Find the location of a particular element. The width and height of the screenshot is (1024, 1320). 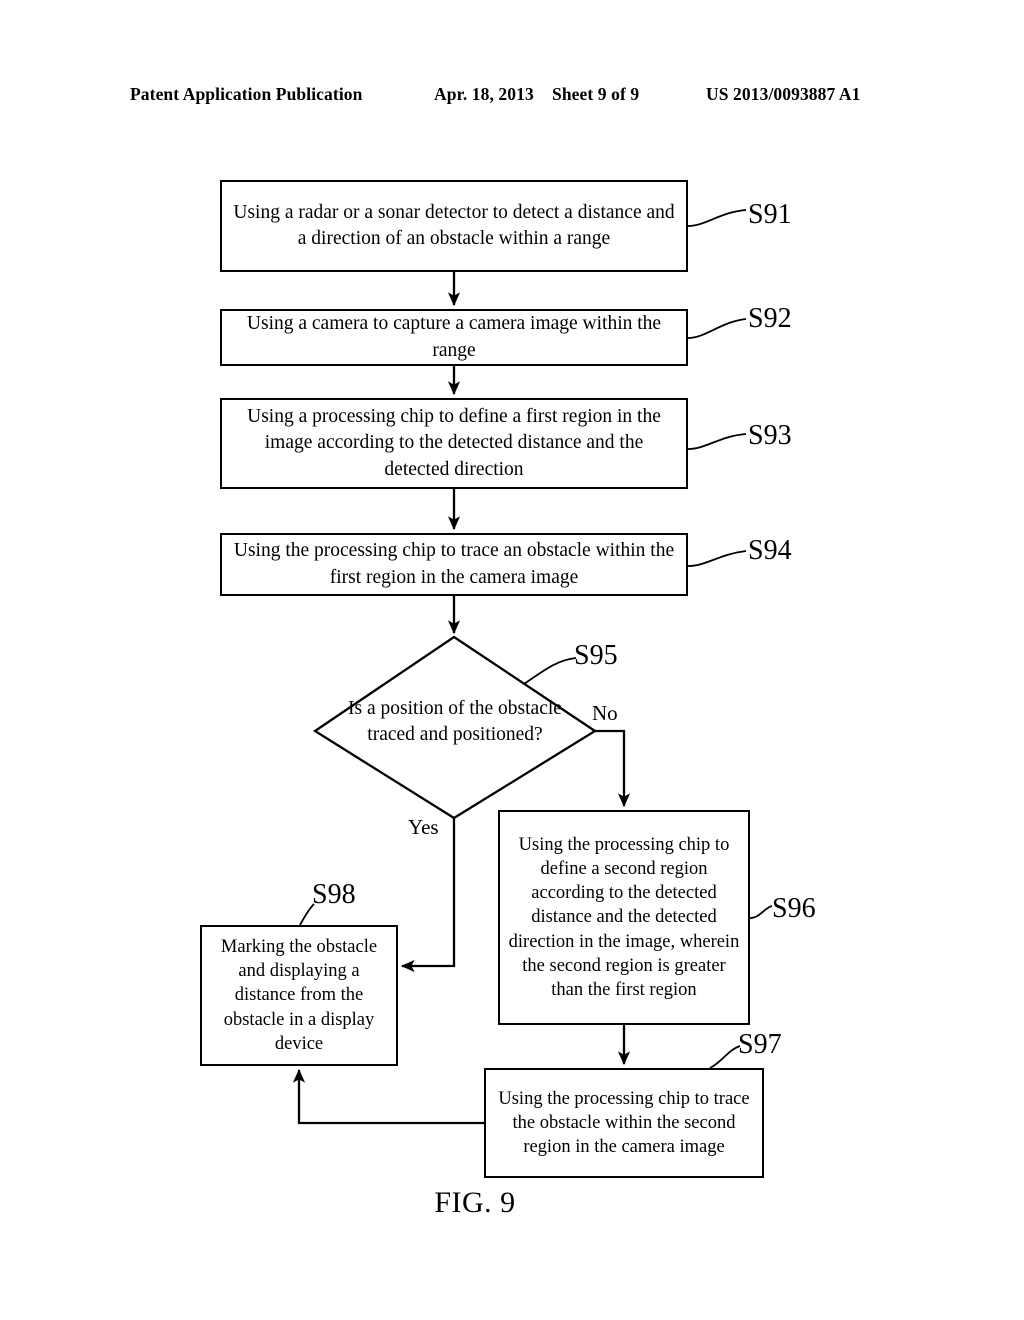

step-ref-s97: S97 is located at coordinates (760, 1044).